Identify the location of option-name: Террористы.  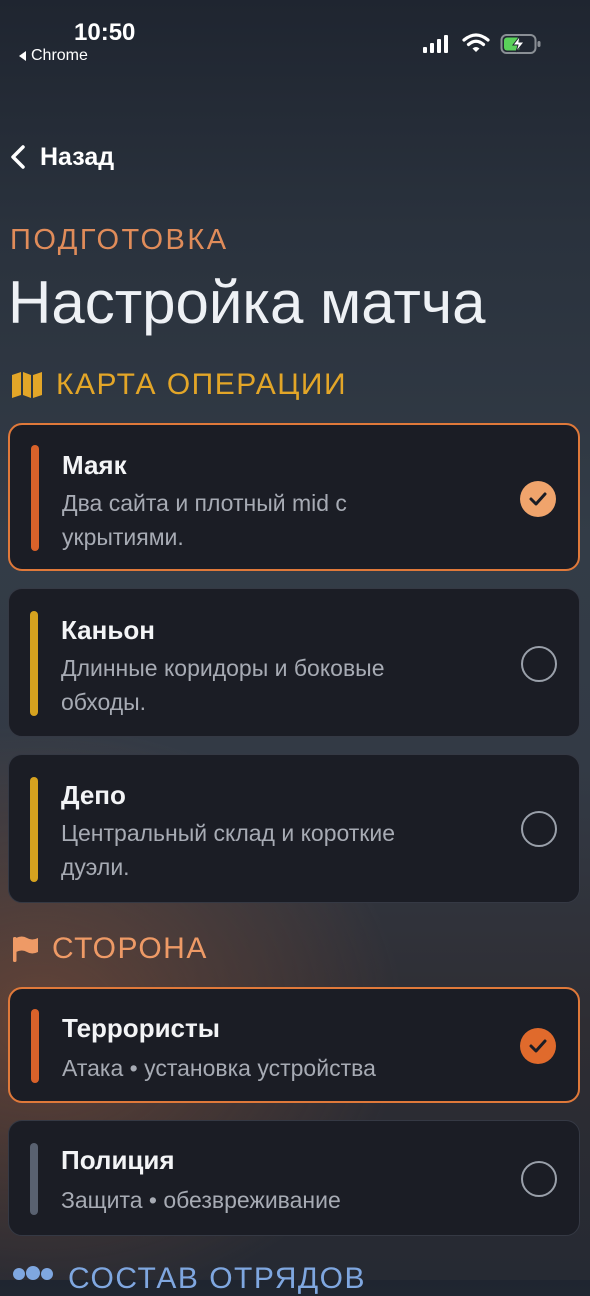
(141, 1028).